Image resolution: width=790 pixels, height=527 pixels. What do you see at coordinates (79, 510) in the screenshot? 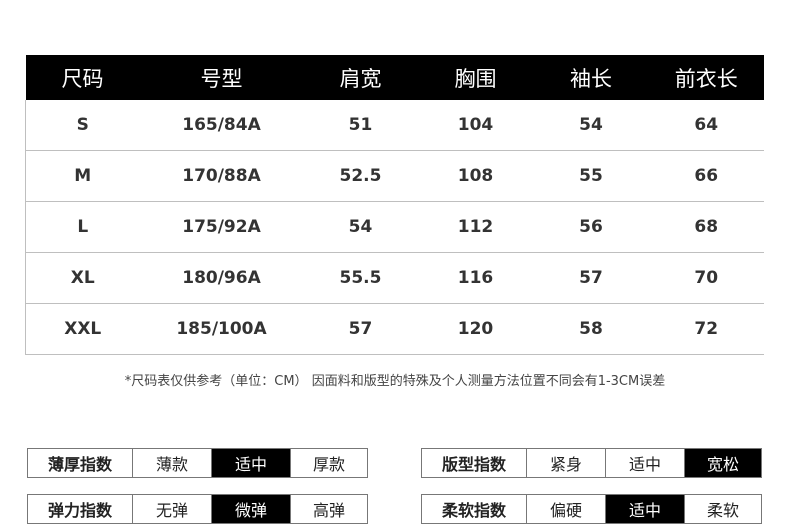
I see `index-label: 弹力指数` at bounding box center [79, 510].